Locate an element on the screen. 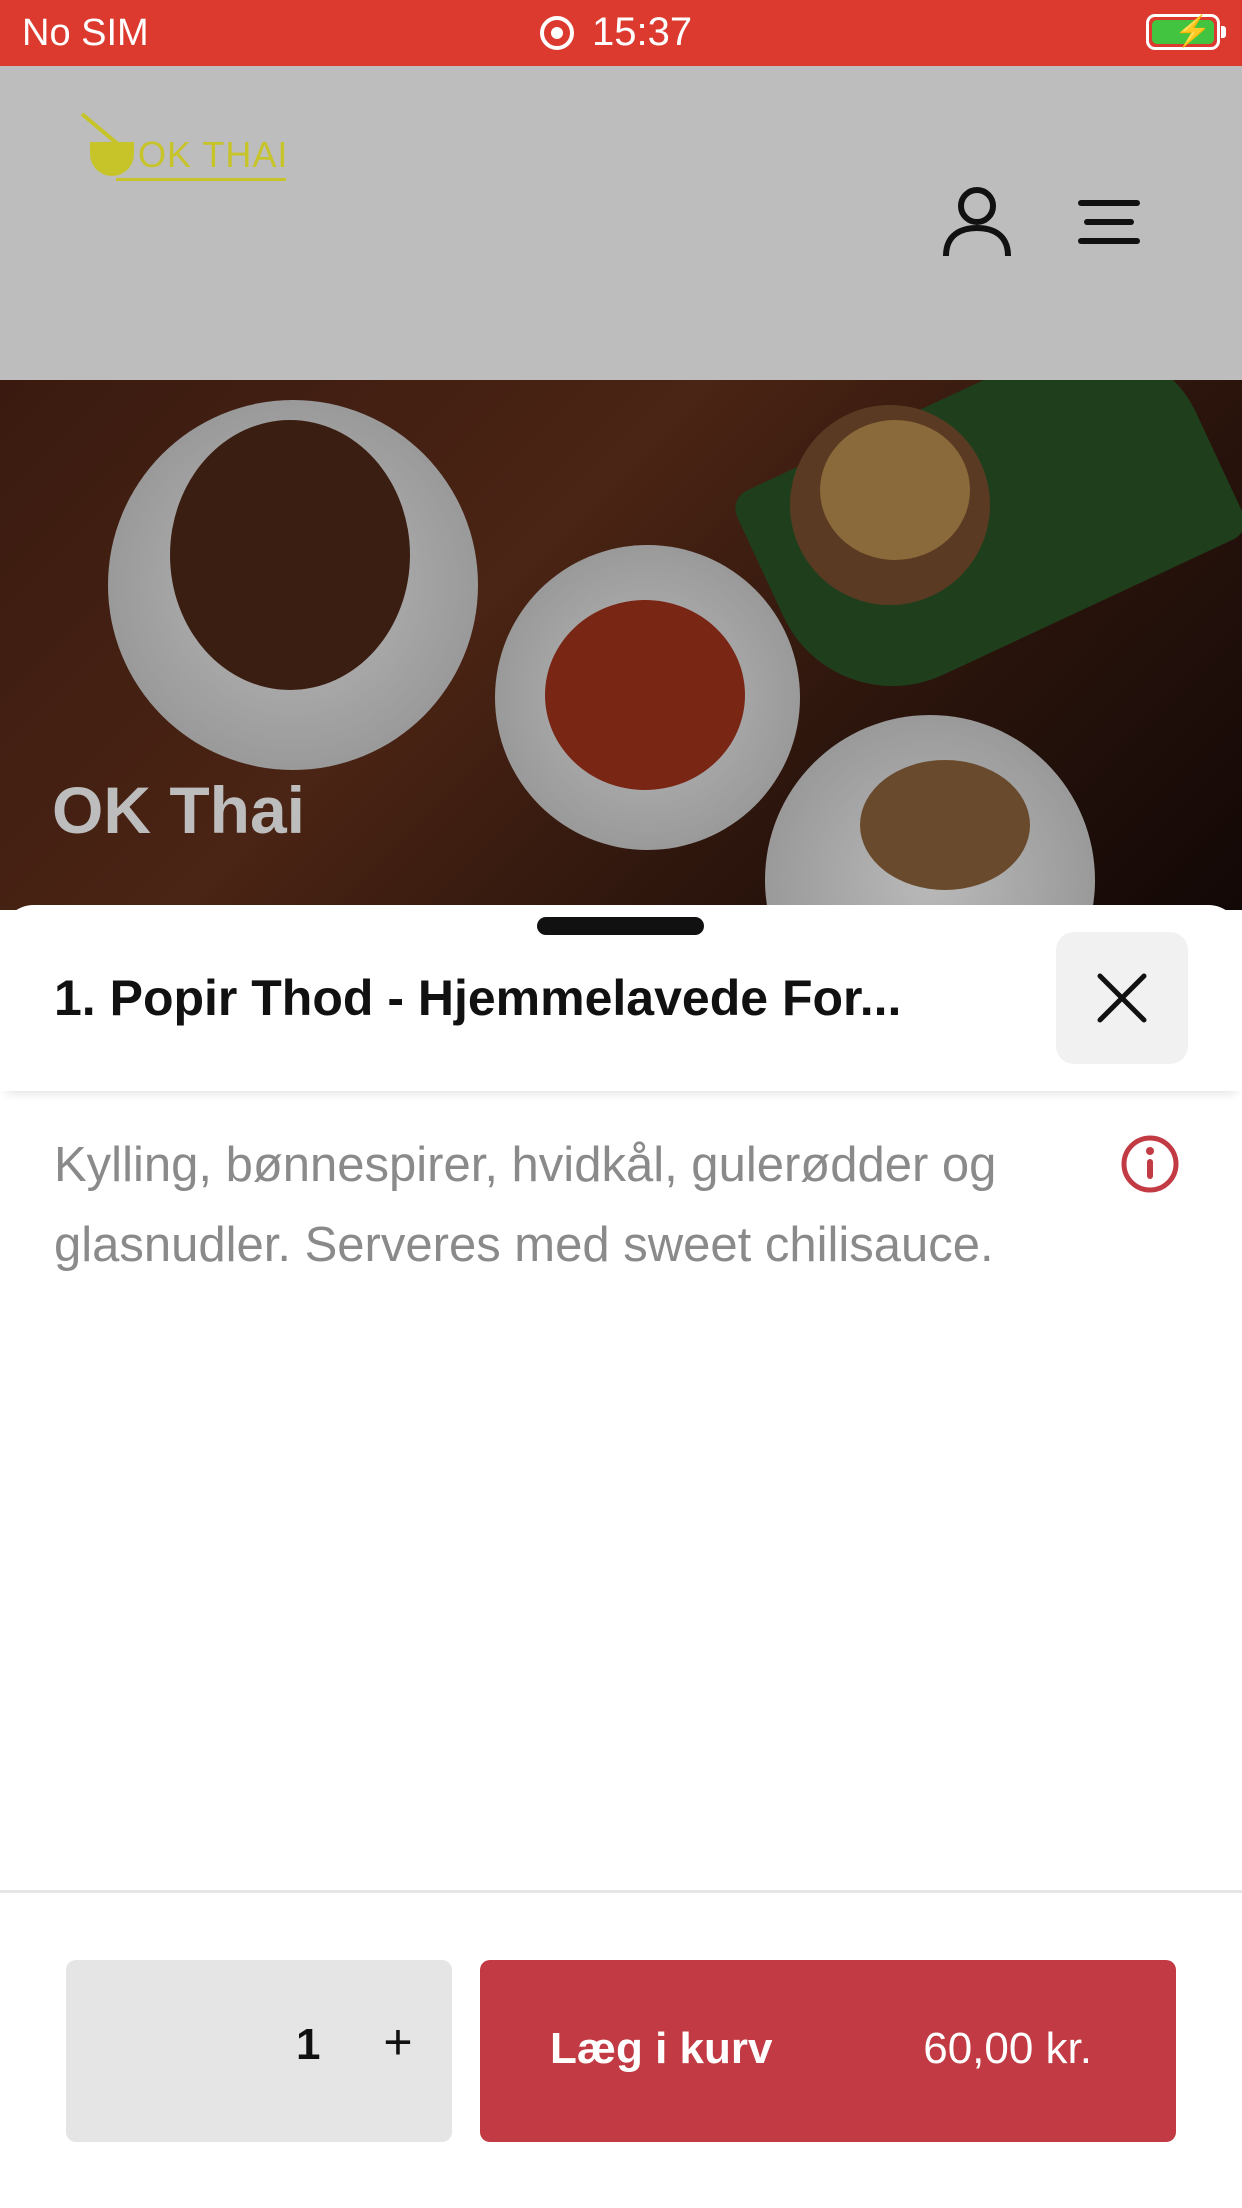 The image size is (1242, 2208). increase-quantity-button: + is located at coordinates (398, 2042).